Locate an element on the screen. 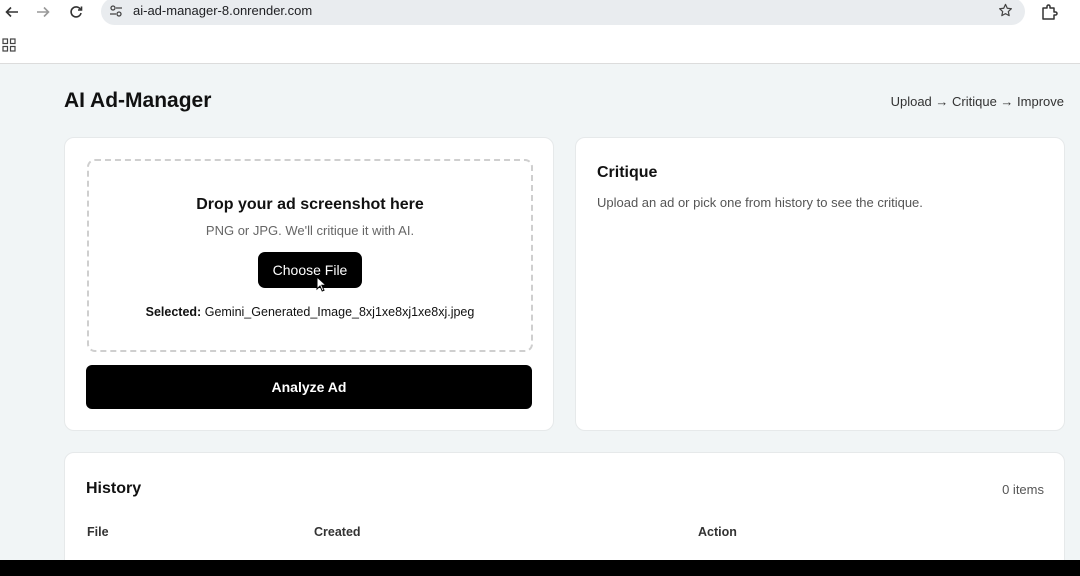  column-header-file: File is located at coordinates (98, 532).